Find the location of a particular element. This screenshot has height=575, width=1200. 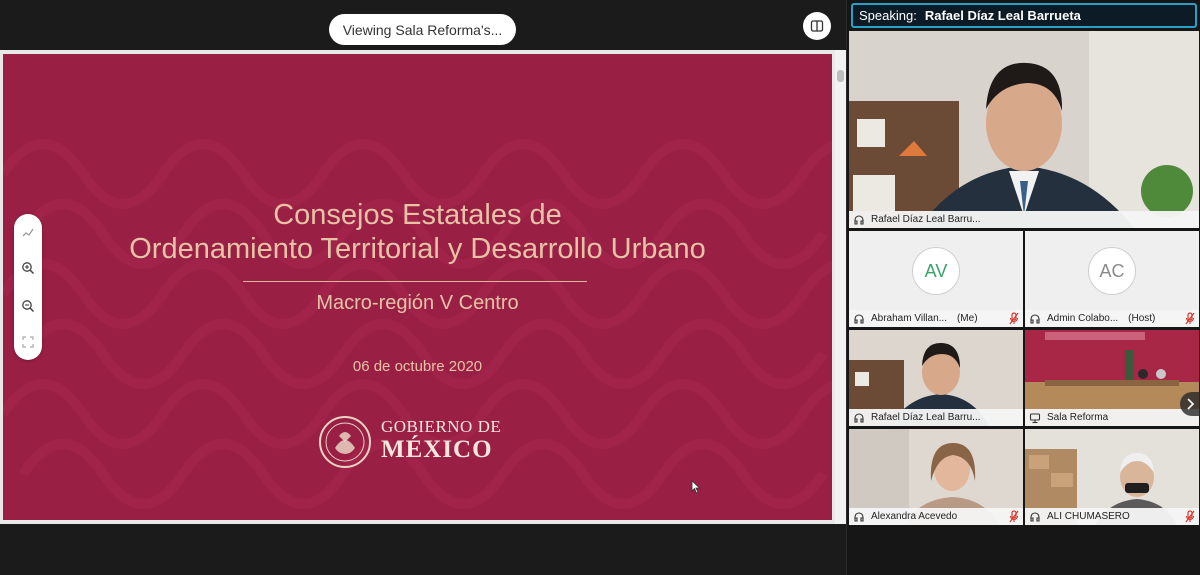

fit-screen-button is located at coordinates (28, 342).